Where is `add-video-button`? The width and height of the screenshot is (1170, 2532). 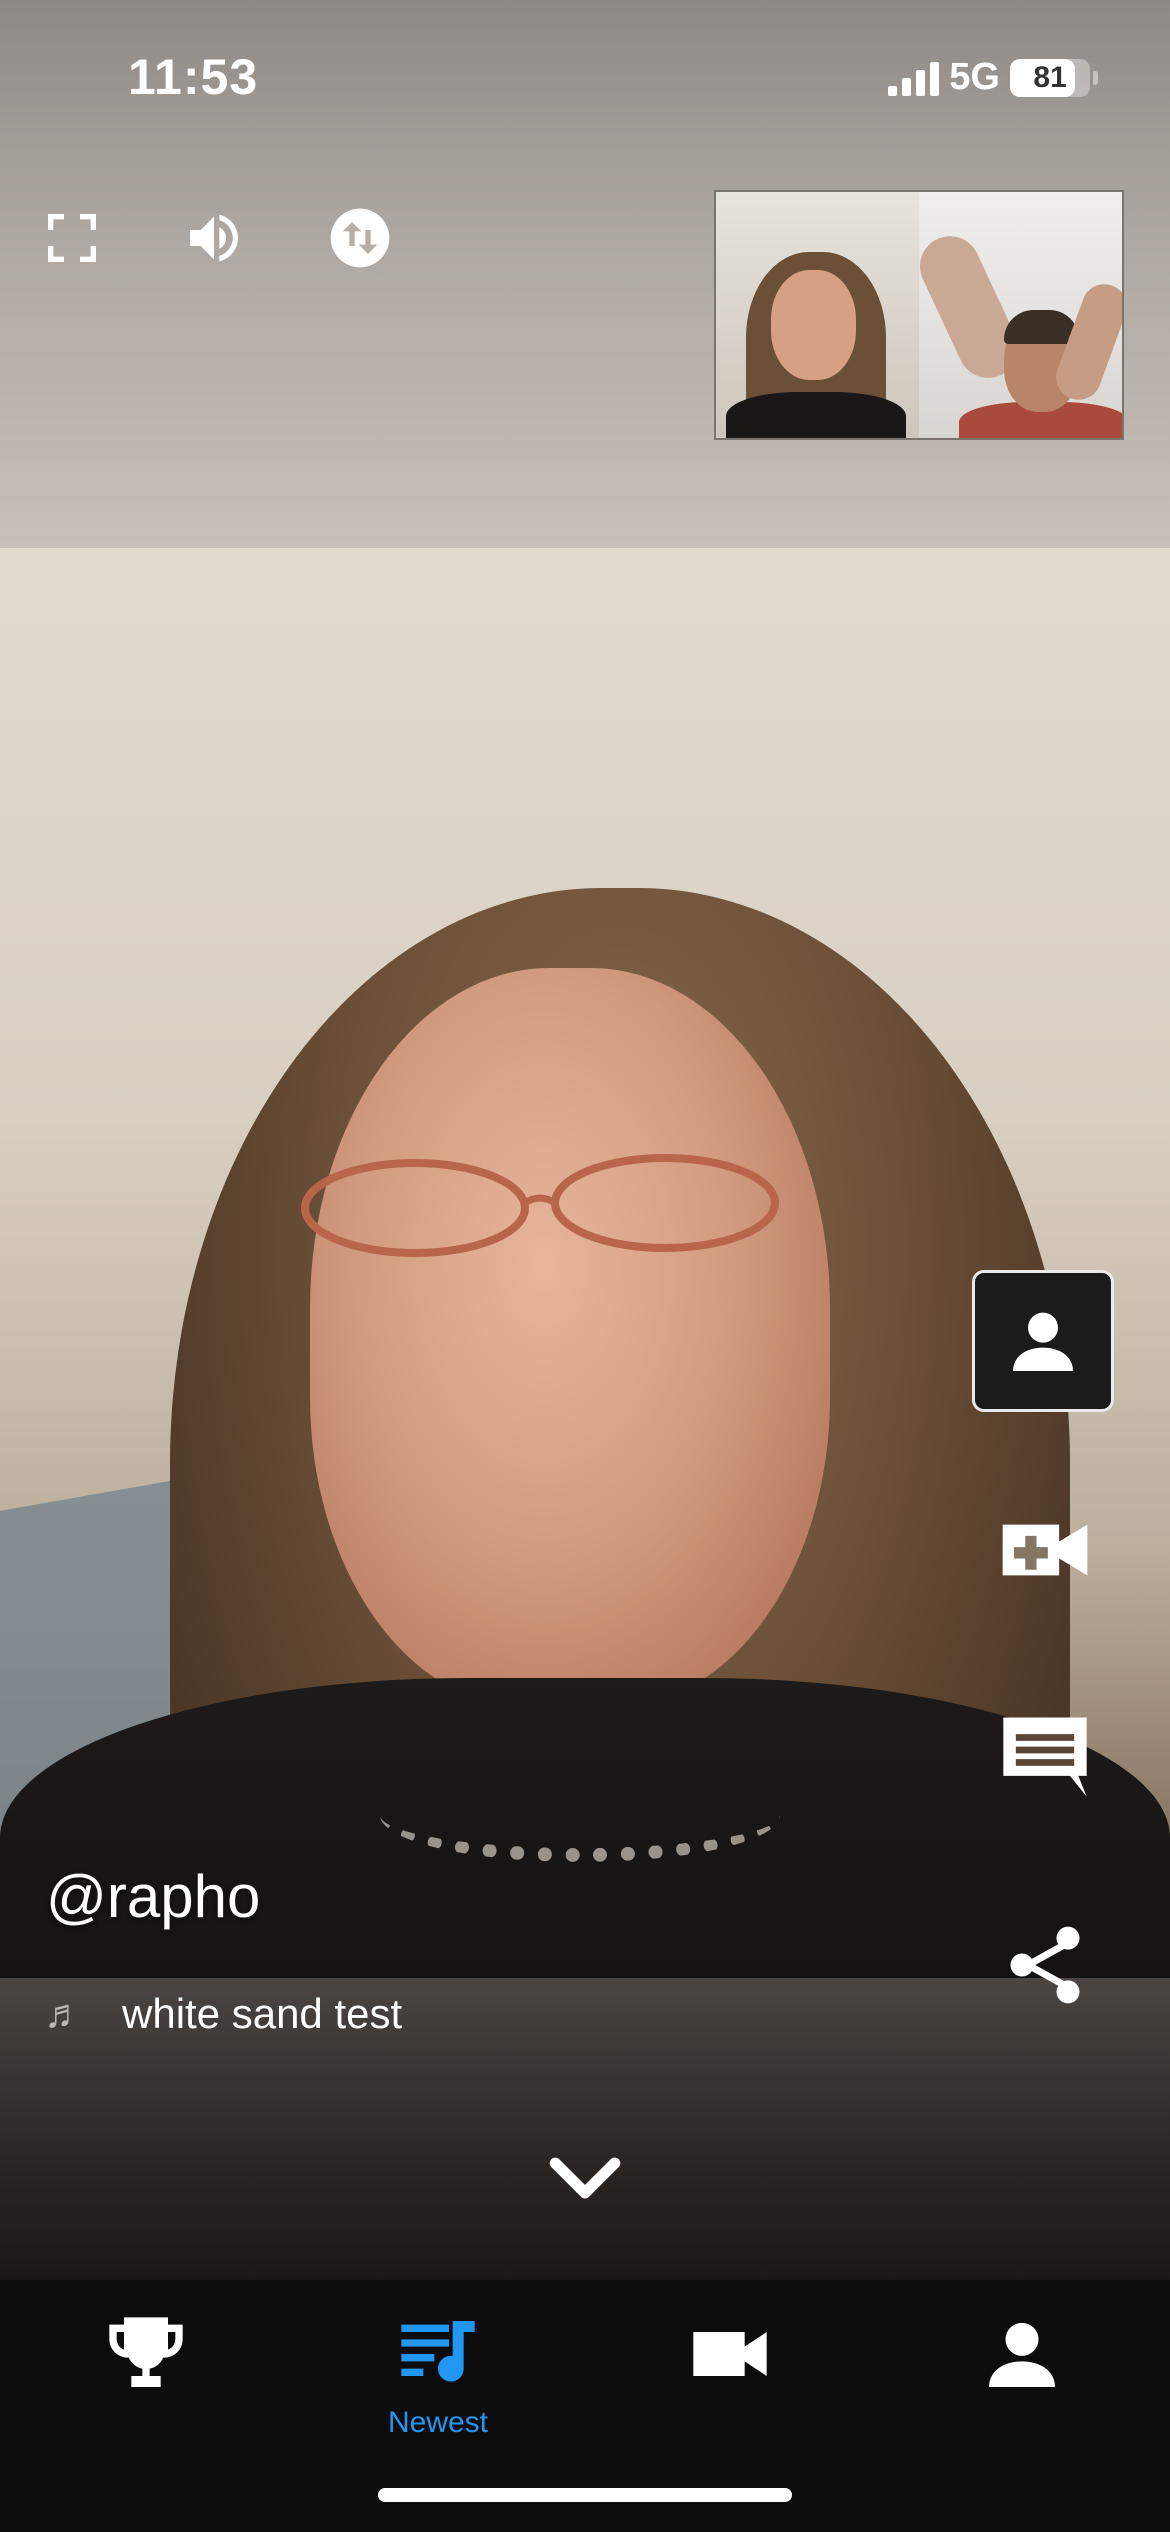
add-video-button is located at coordinates (1045, 1550).